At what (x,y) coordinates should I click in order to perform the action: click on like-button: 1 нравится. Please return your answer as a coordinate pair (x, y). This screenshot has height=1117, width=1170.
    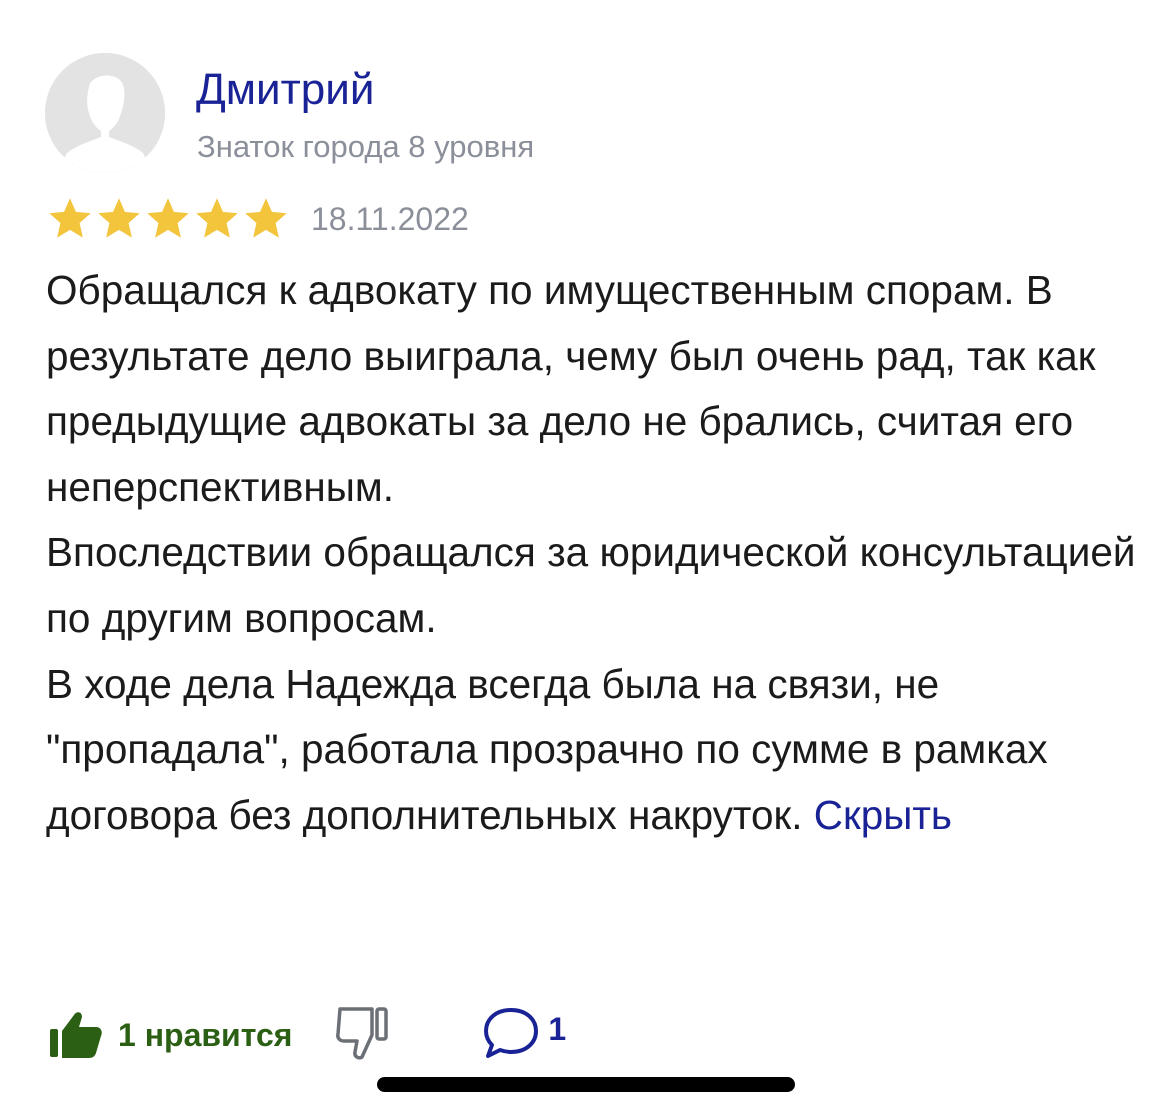
    Looking at the image, I should click on (170, 1035).